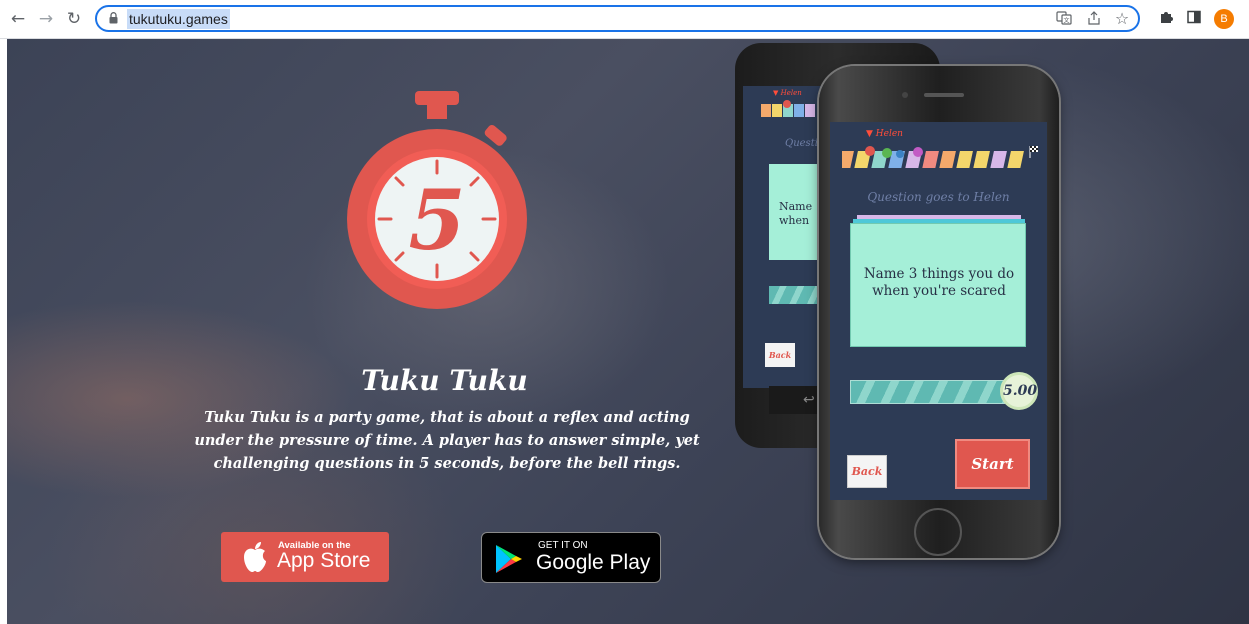  I want to click on google-play-small-text: GET IT ON, so click(563, 545).